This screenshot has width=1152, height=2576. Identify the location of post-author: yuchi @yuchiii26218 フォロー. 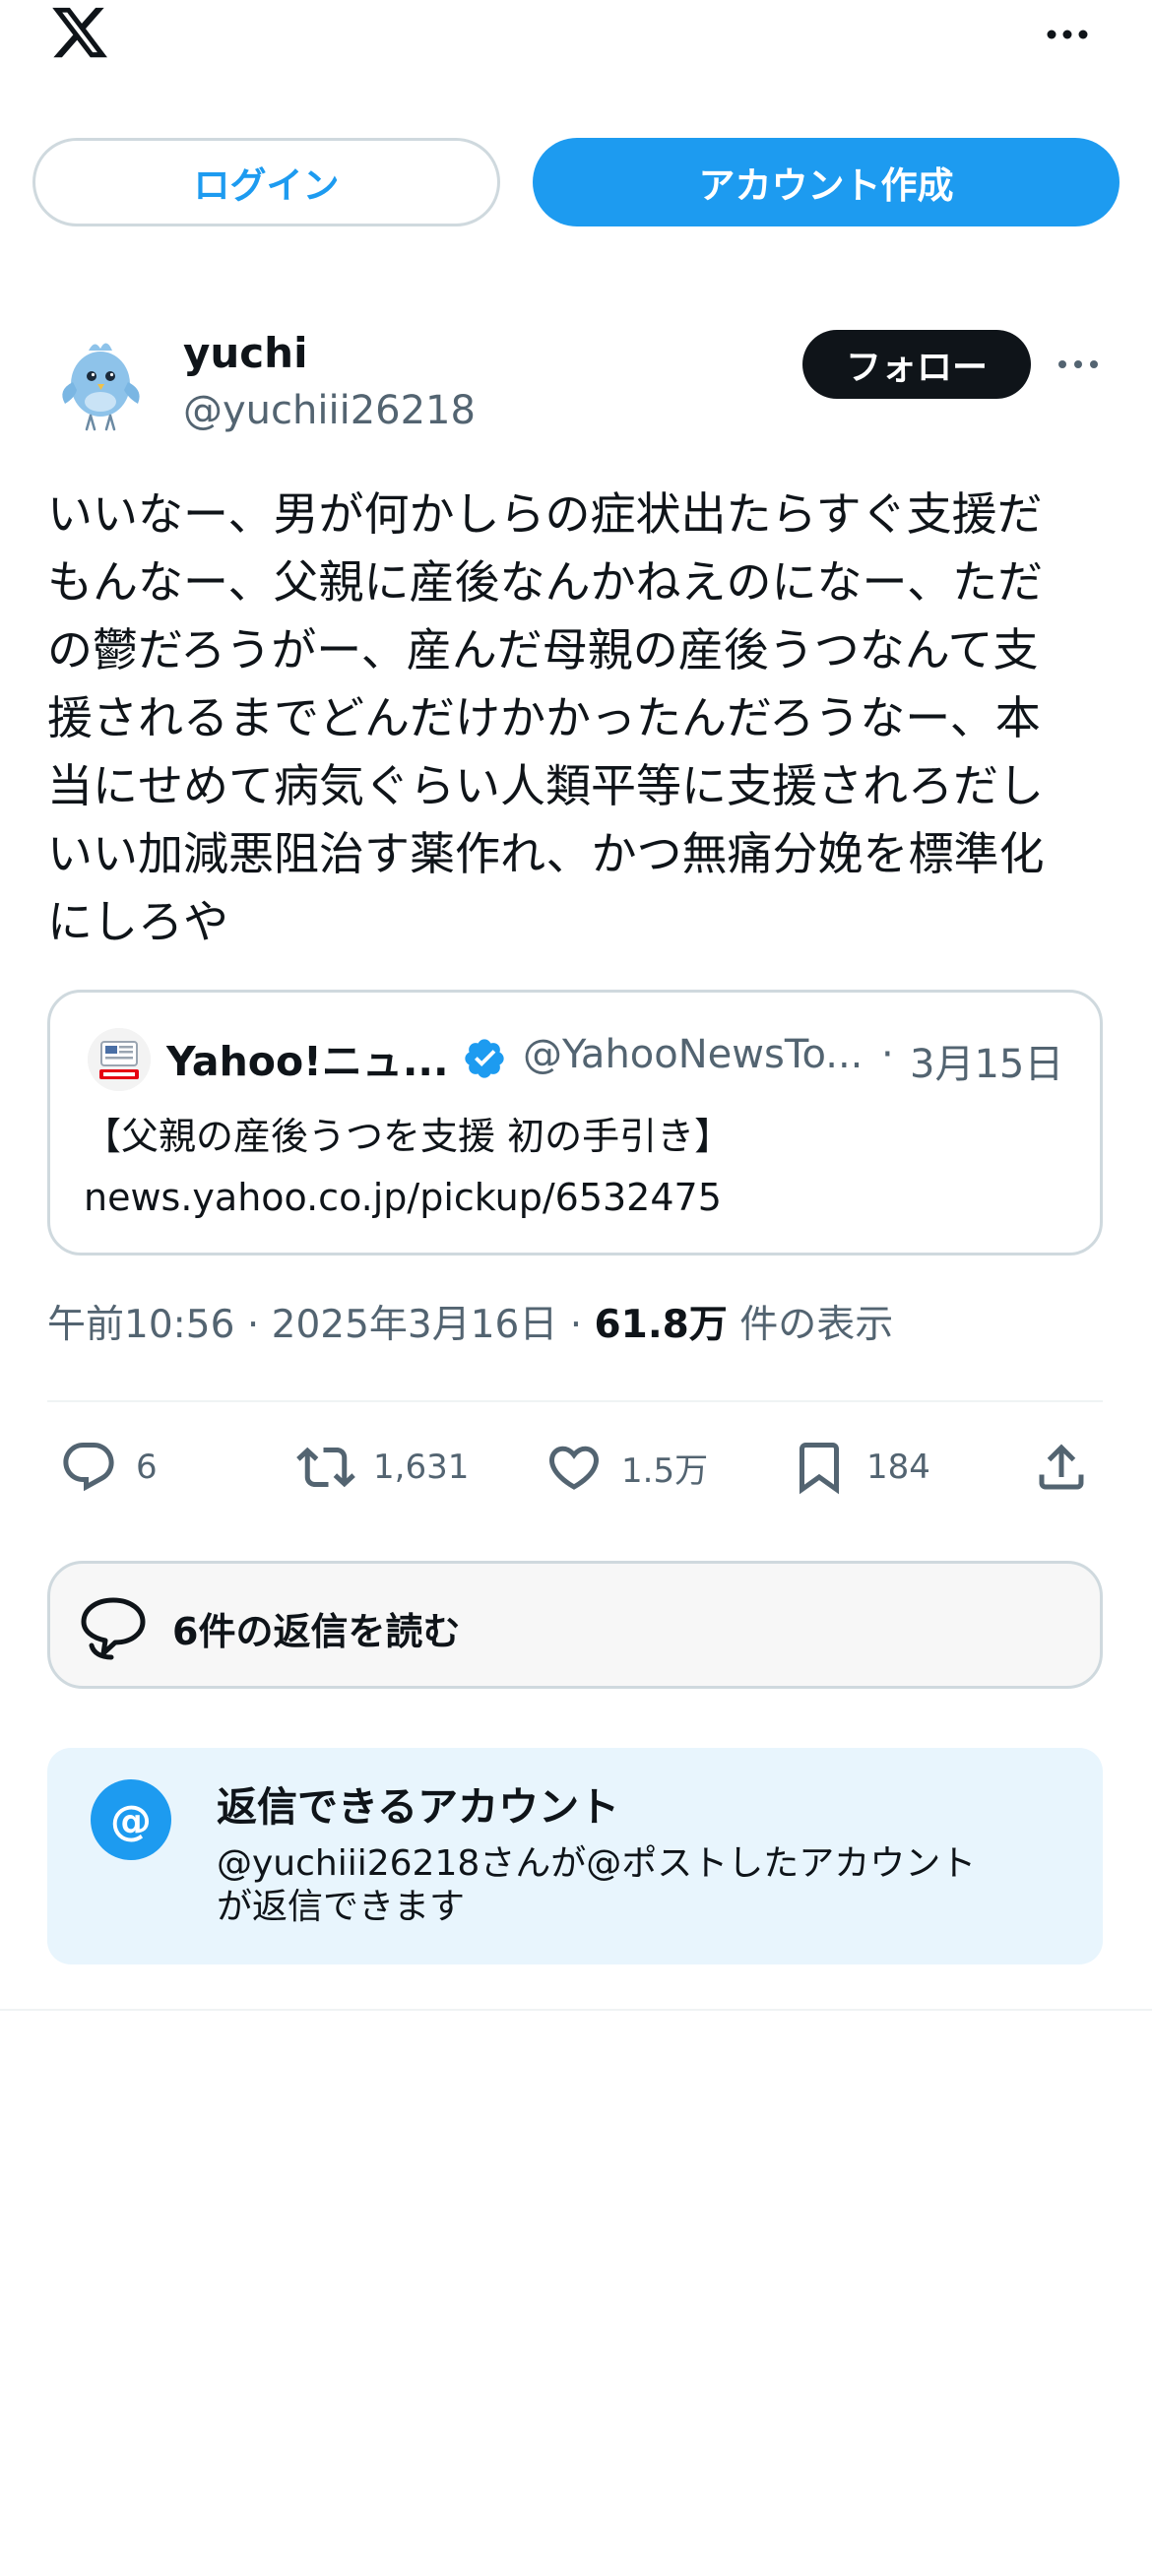
(579, 379).